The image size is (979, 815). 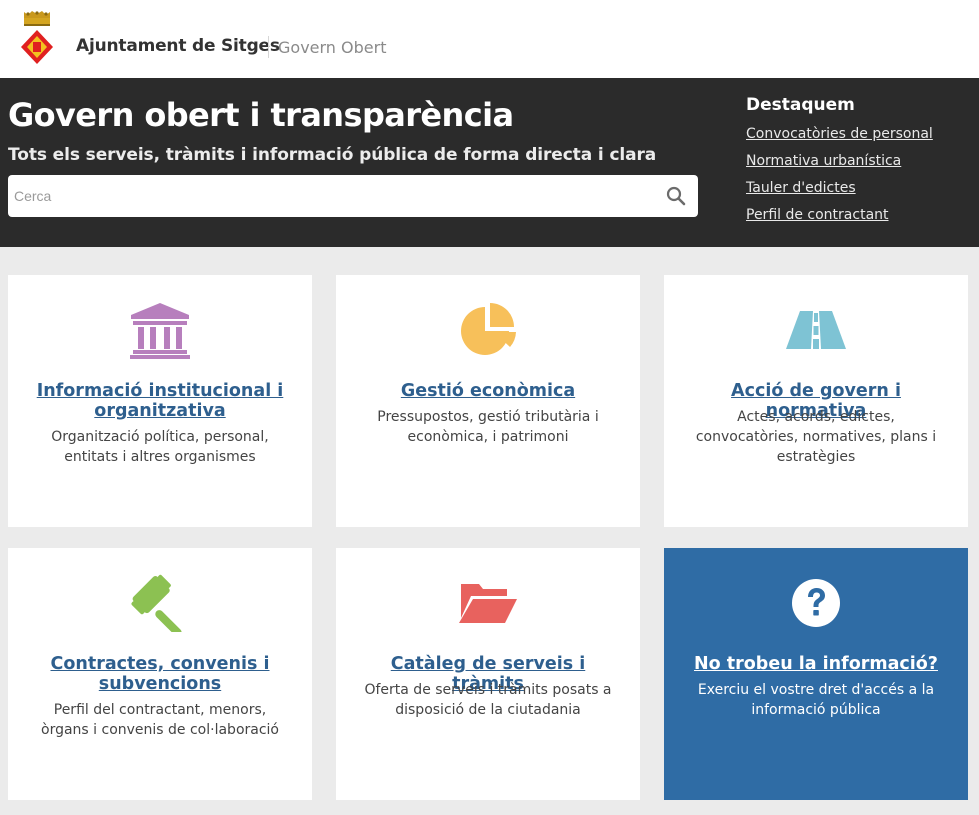 I want to click on search-box, so click(x=353, y=196).